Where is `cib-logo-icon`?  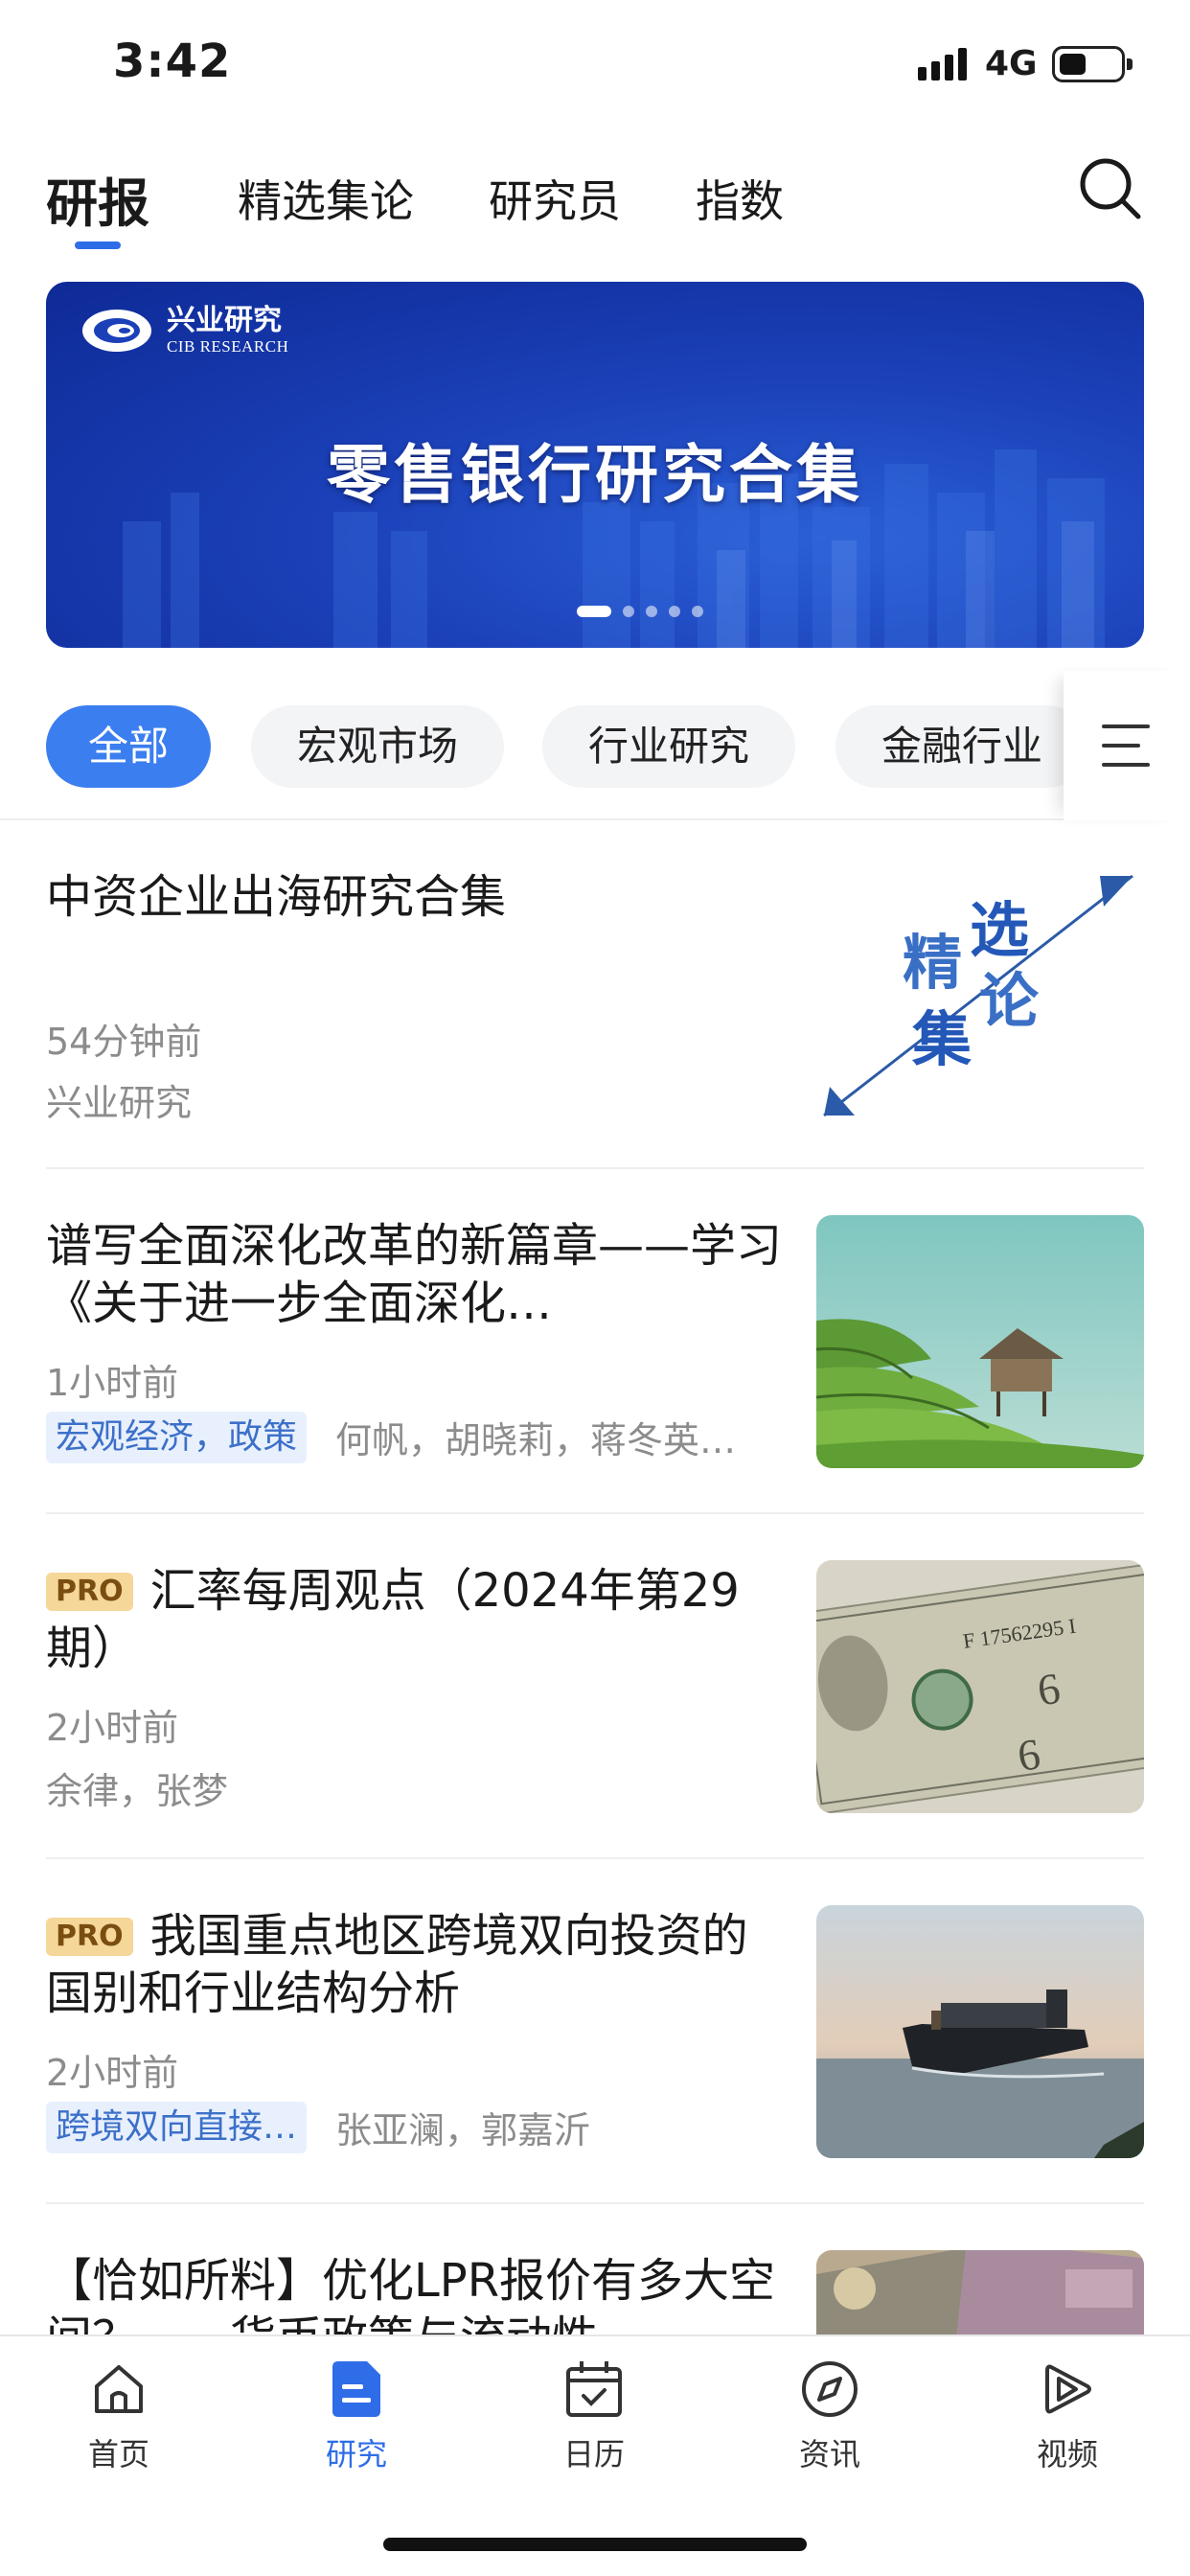
cib-logo-icon is located at coordinates (117, 331).